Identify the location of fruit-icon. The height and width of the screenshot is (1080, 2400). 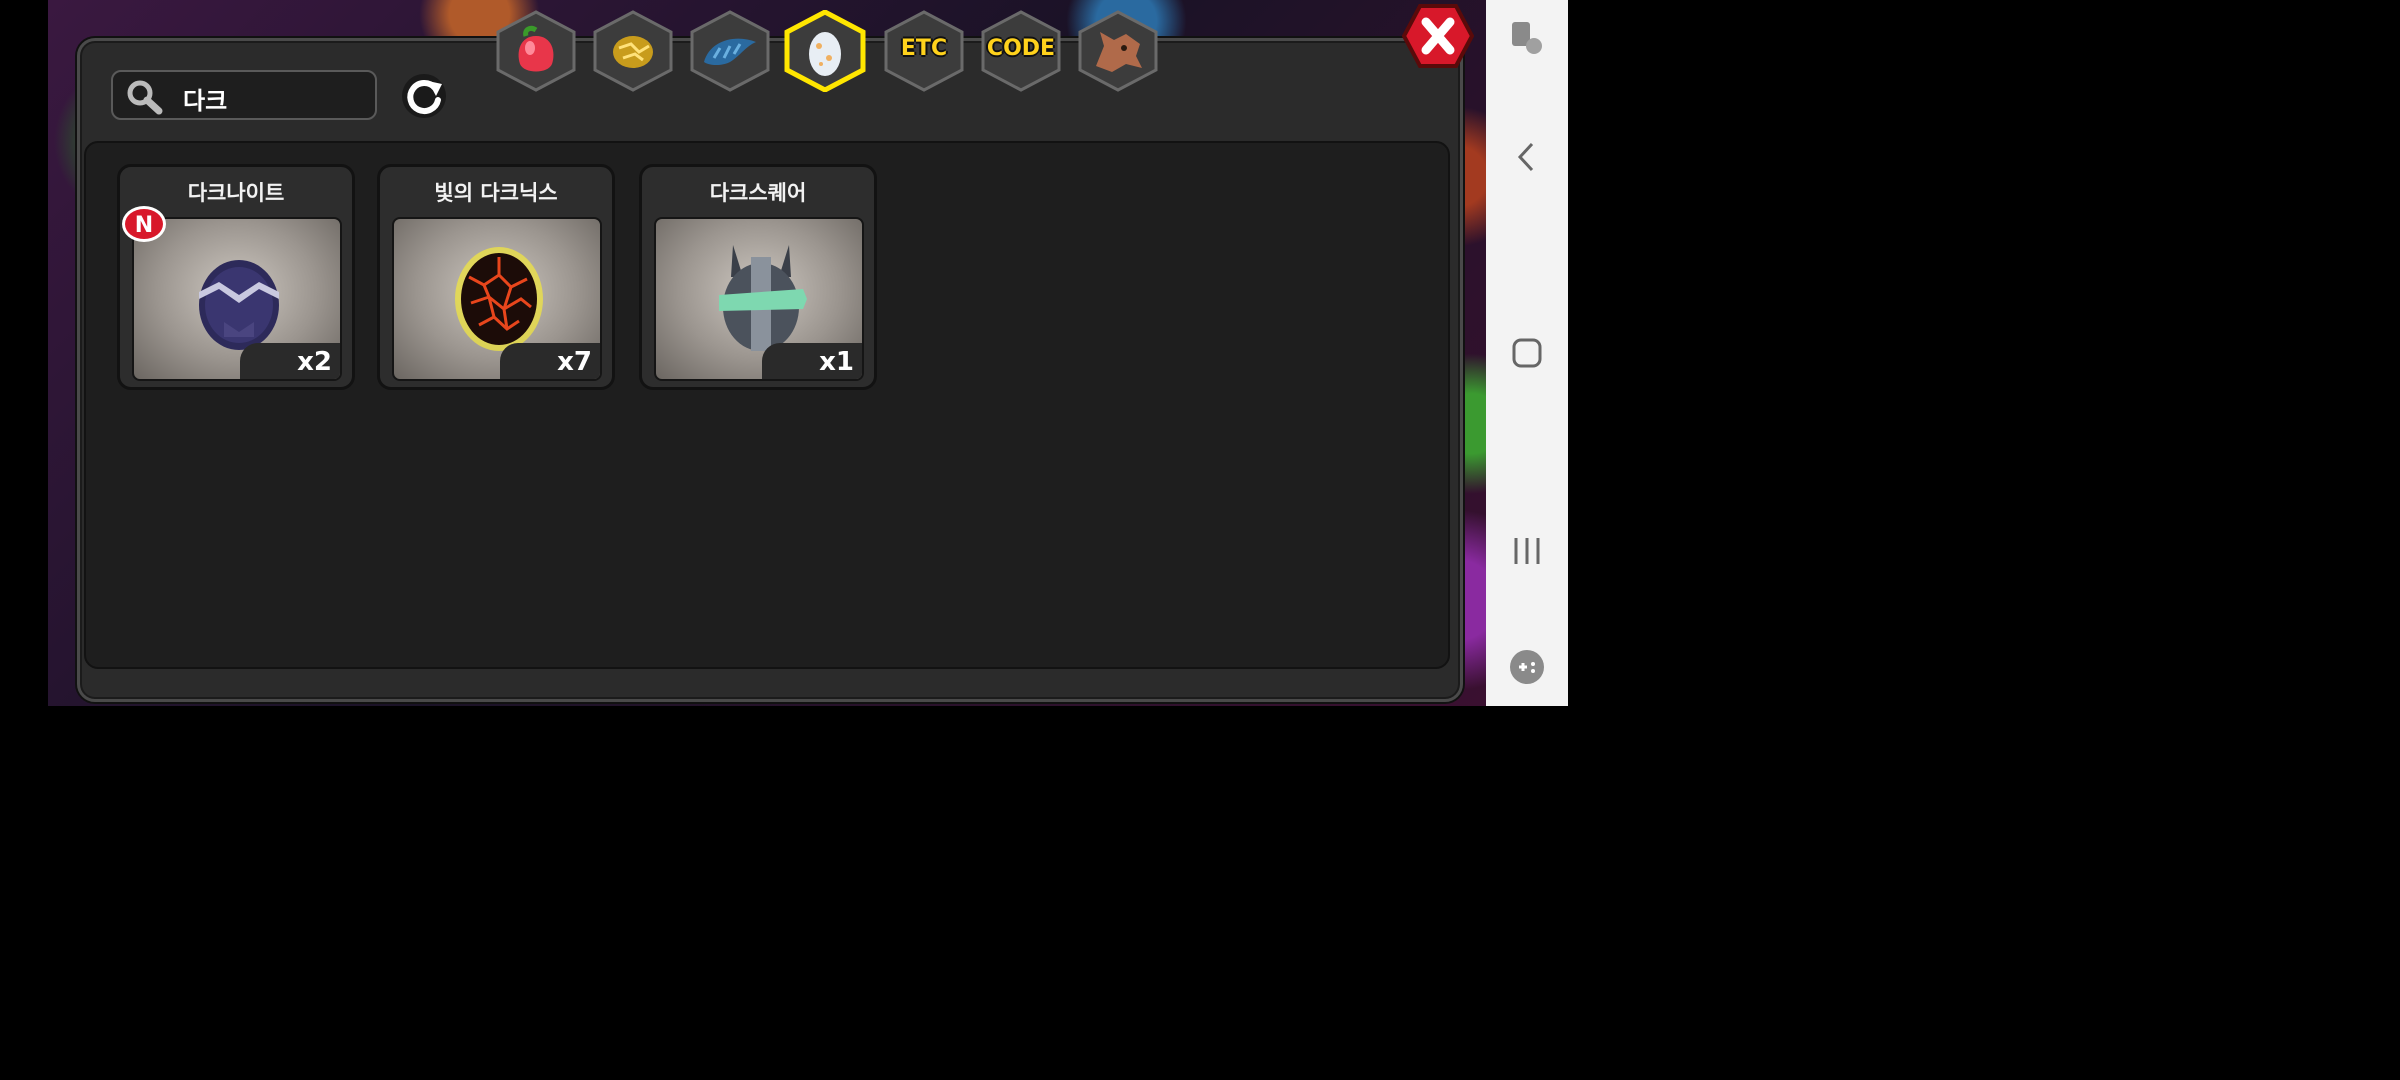
(536, 48).